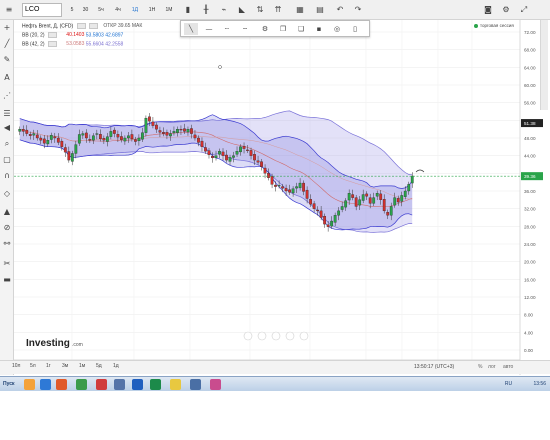  Describe the element at coordinates (65, 366) in the screenshot. I see `range-3m: 3м` at that location.